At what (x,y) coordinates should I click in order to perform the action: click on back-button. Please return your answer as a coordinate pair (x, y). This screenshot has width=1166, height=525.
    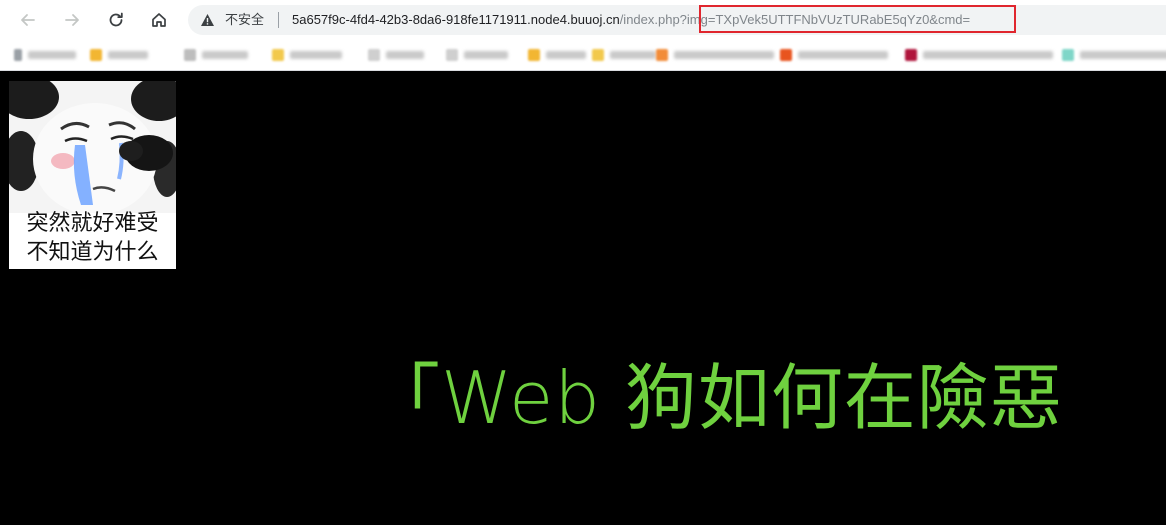
    Looking at the image, I should click on (28, 20).